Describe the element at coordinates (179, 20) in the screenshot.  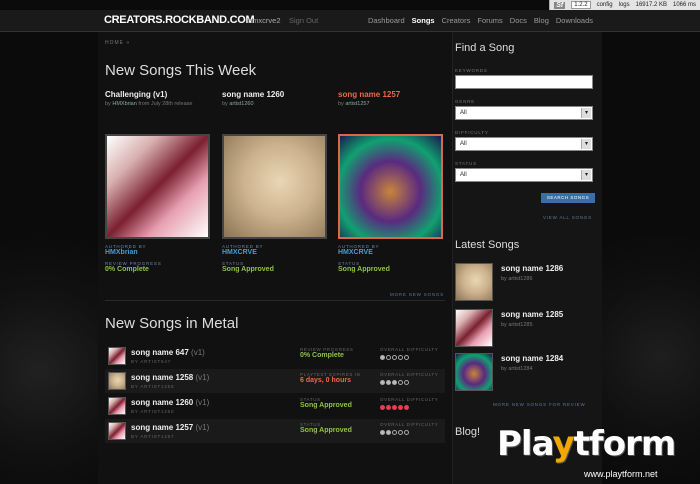
I see `site-logo: CREATORS.ROCKBAND.COM` at that location.